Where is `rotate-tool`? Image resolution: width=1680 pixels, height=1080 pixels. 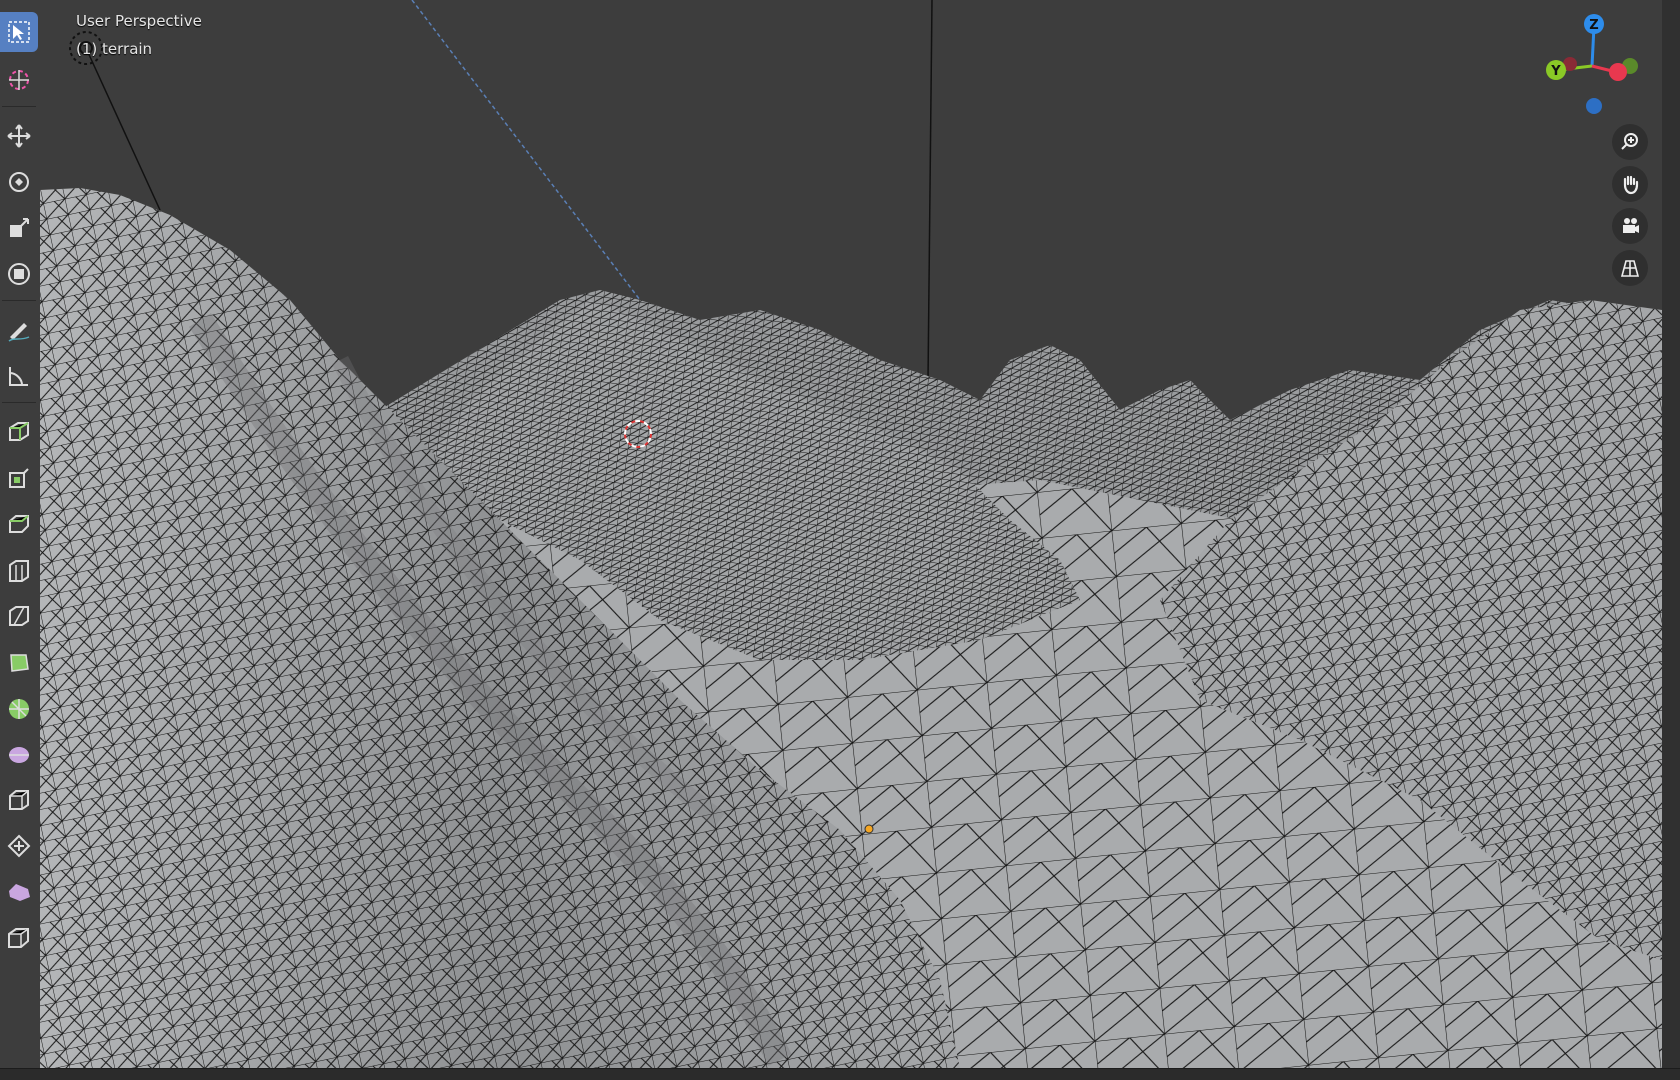
rotate-tool is located at coordinates (19, 182).